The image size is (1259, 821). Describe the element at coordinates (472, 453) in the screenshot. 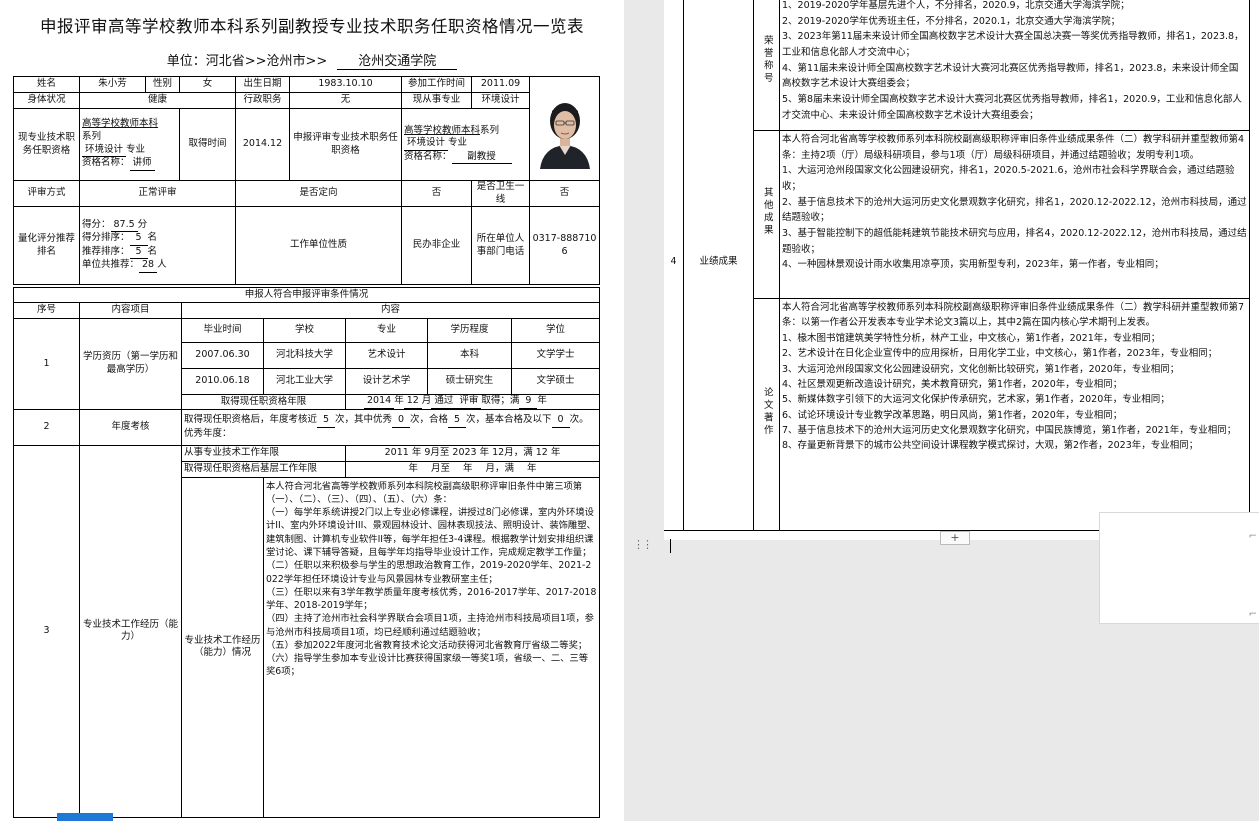

I see `work-years-value: 2011 年 9月至 2023 年 12月，满 12 年` at that location.